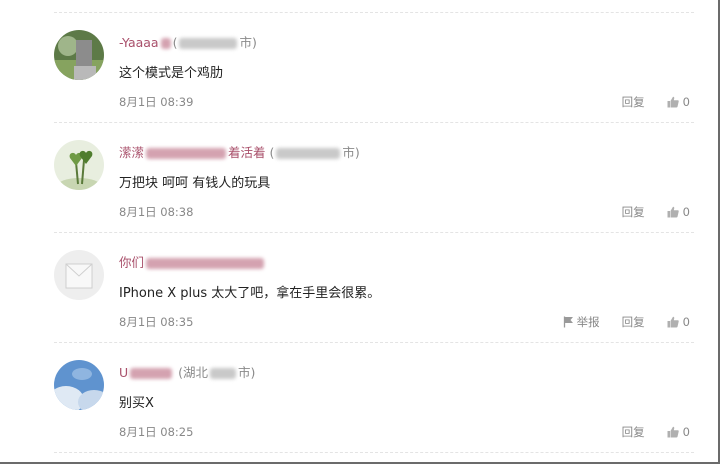 The height and width of the screenshot is (464, 720). I want to click on username-suffix: 着活着, so click(247, 152).